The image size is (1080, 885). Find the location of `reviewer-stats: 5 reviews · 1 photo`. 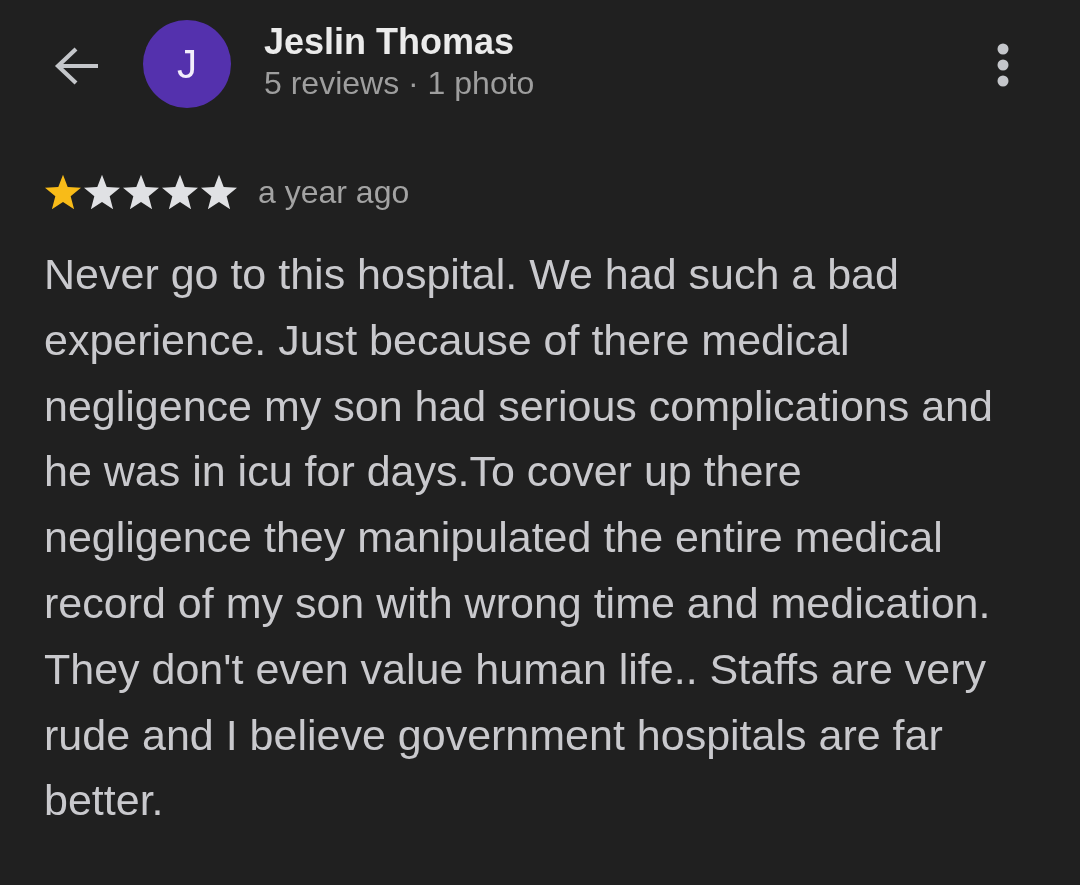

reviewer-stats: 5 reviews · 1 photo is located at coordinates (399, 83).